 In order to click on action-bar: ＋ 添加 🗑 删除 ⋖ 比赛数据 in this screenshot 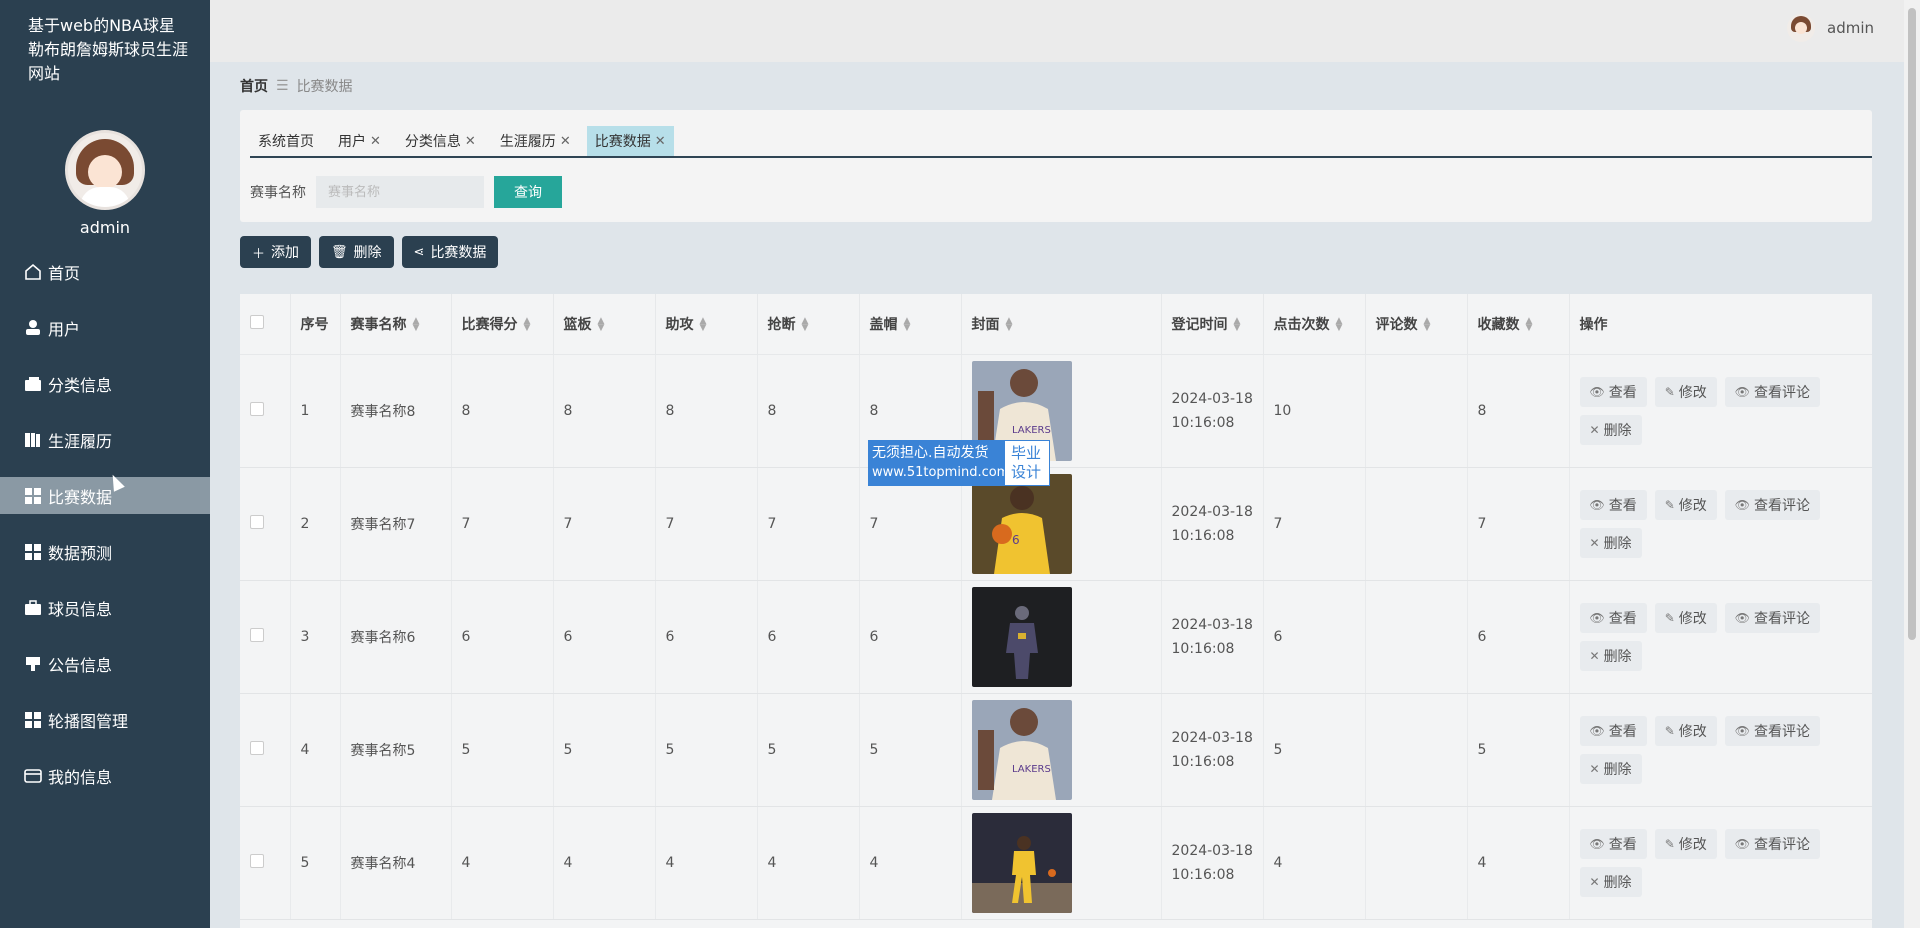, I will do `click(373, 252)`.